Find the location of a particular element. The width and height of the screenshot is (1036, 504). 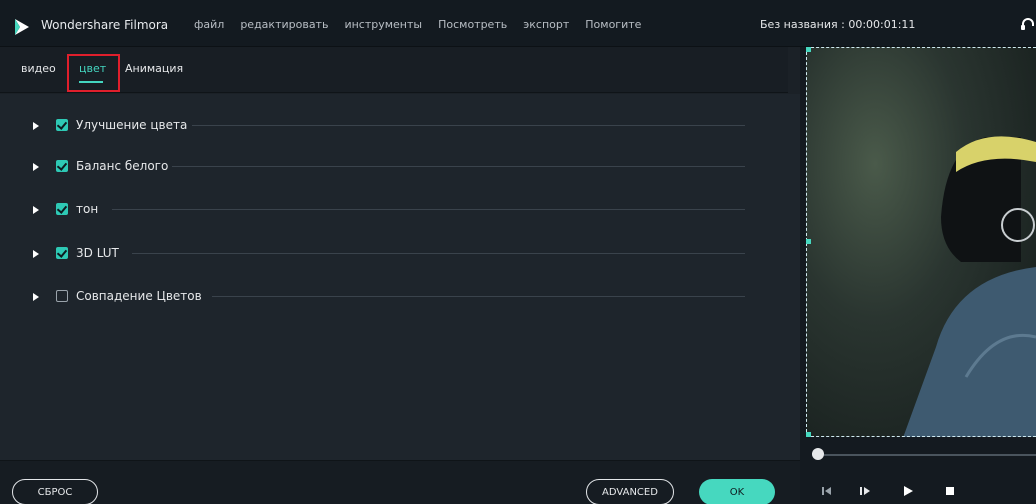

previous-frame-icon is located at coordinates (827, 491).